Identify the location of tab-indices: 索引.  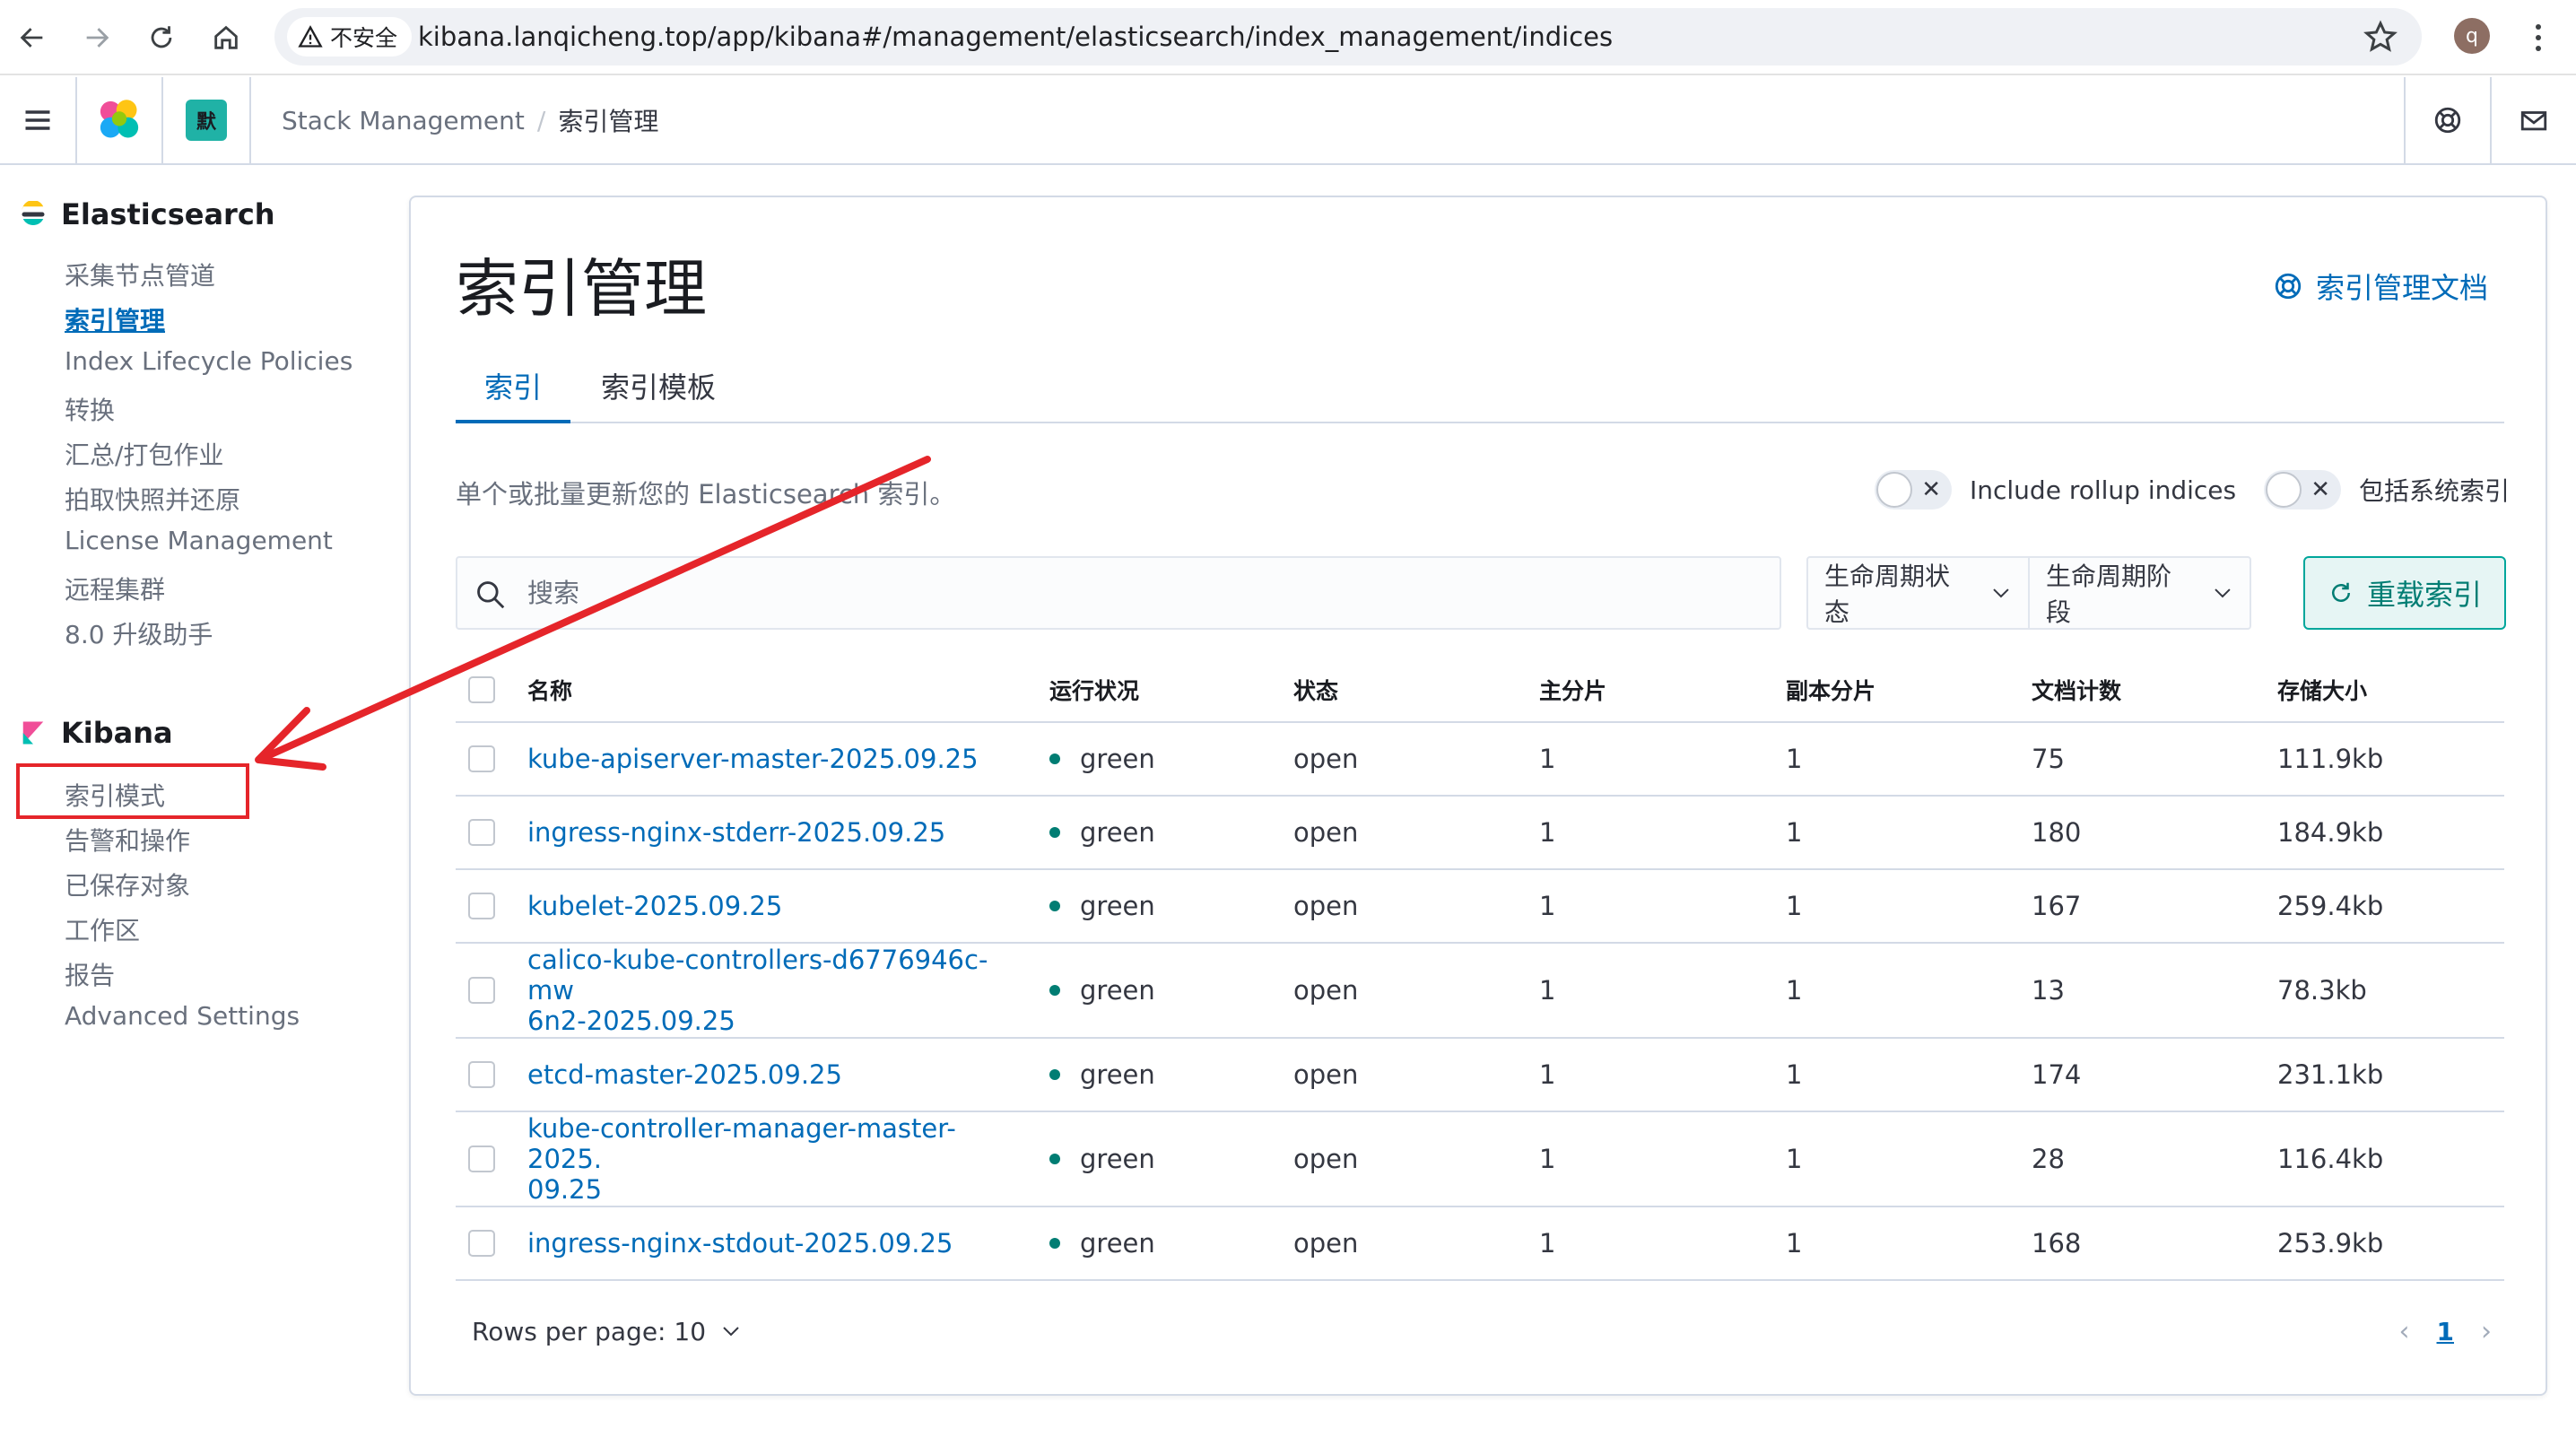
(513, 391).